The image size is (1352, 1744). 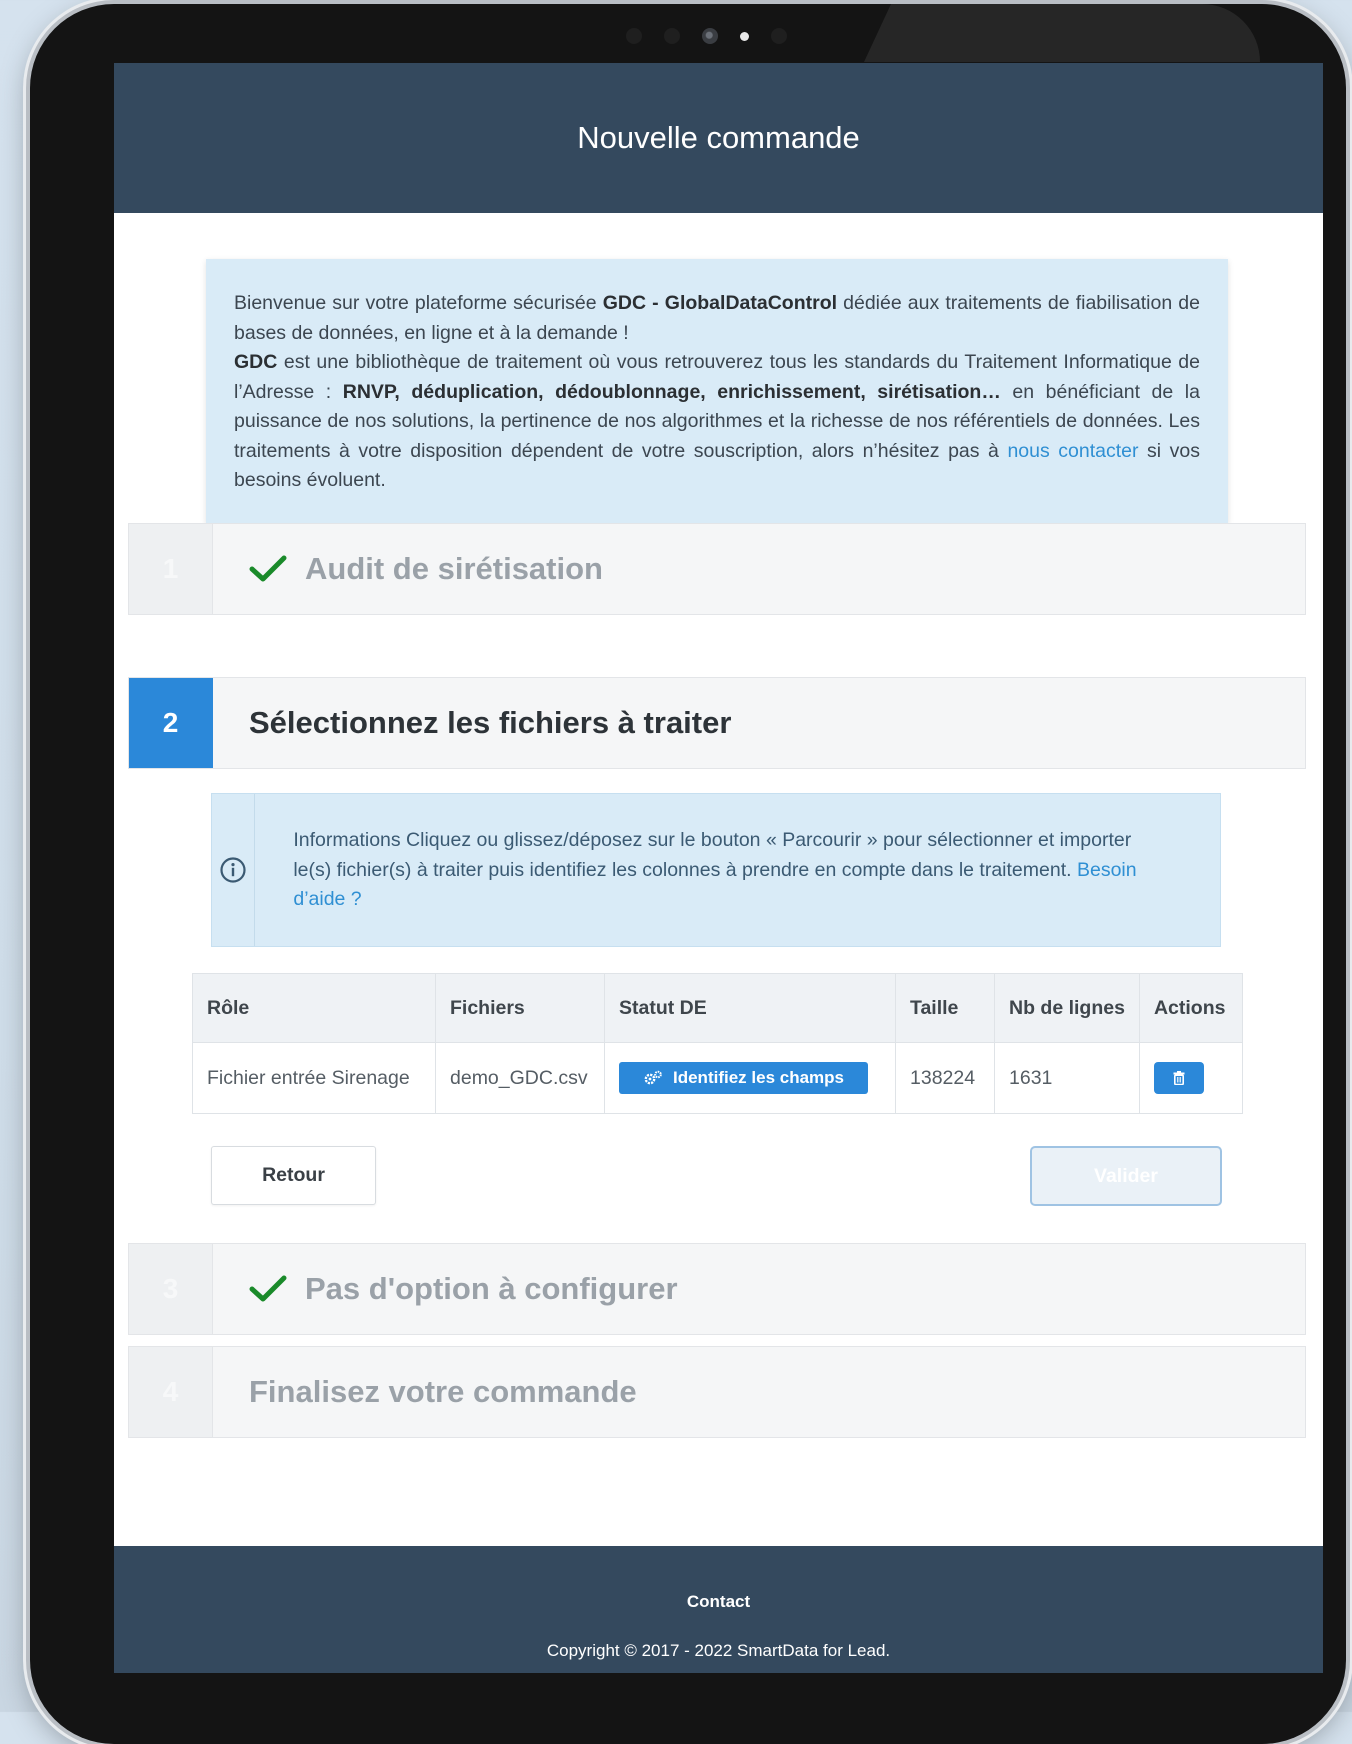 I want to click on cell-file: demo_GDC.csv, so click(x=520, y=1078).